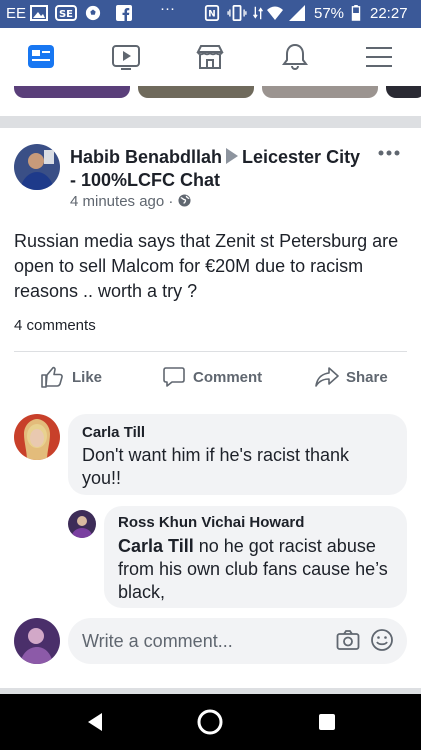 The image size is (421, 750). I want to click on battery-icon, so click(356, 13).